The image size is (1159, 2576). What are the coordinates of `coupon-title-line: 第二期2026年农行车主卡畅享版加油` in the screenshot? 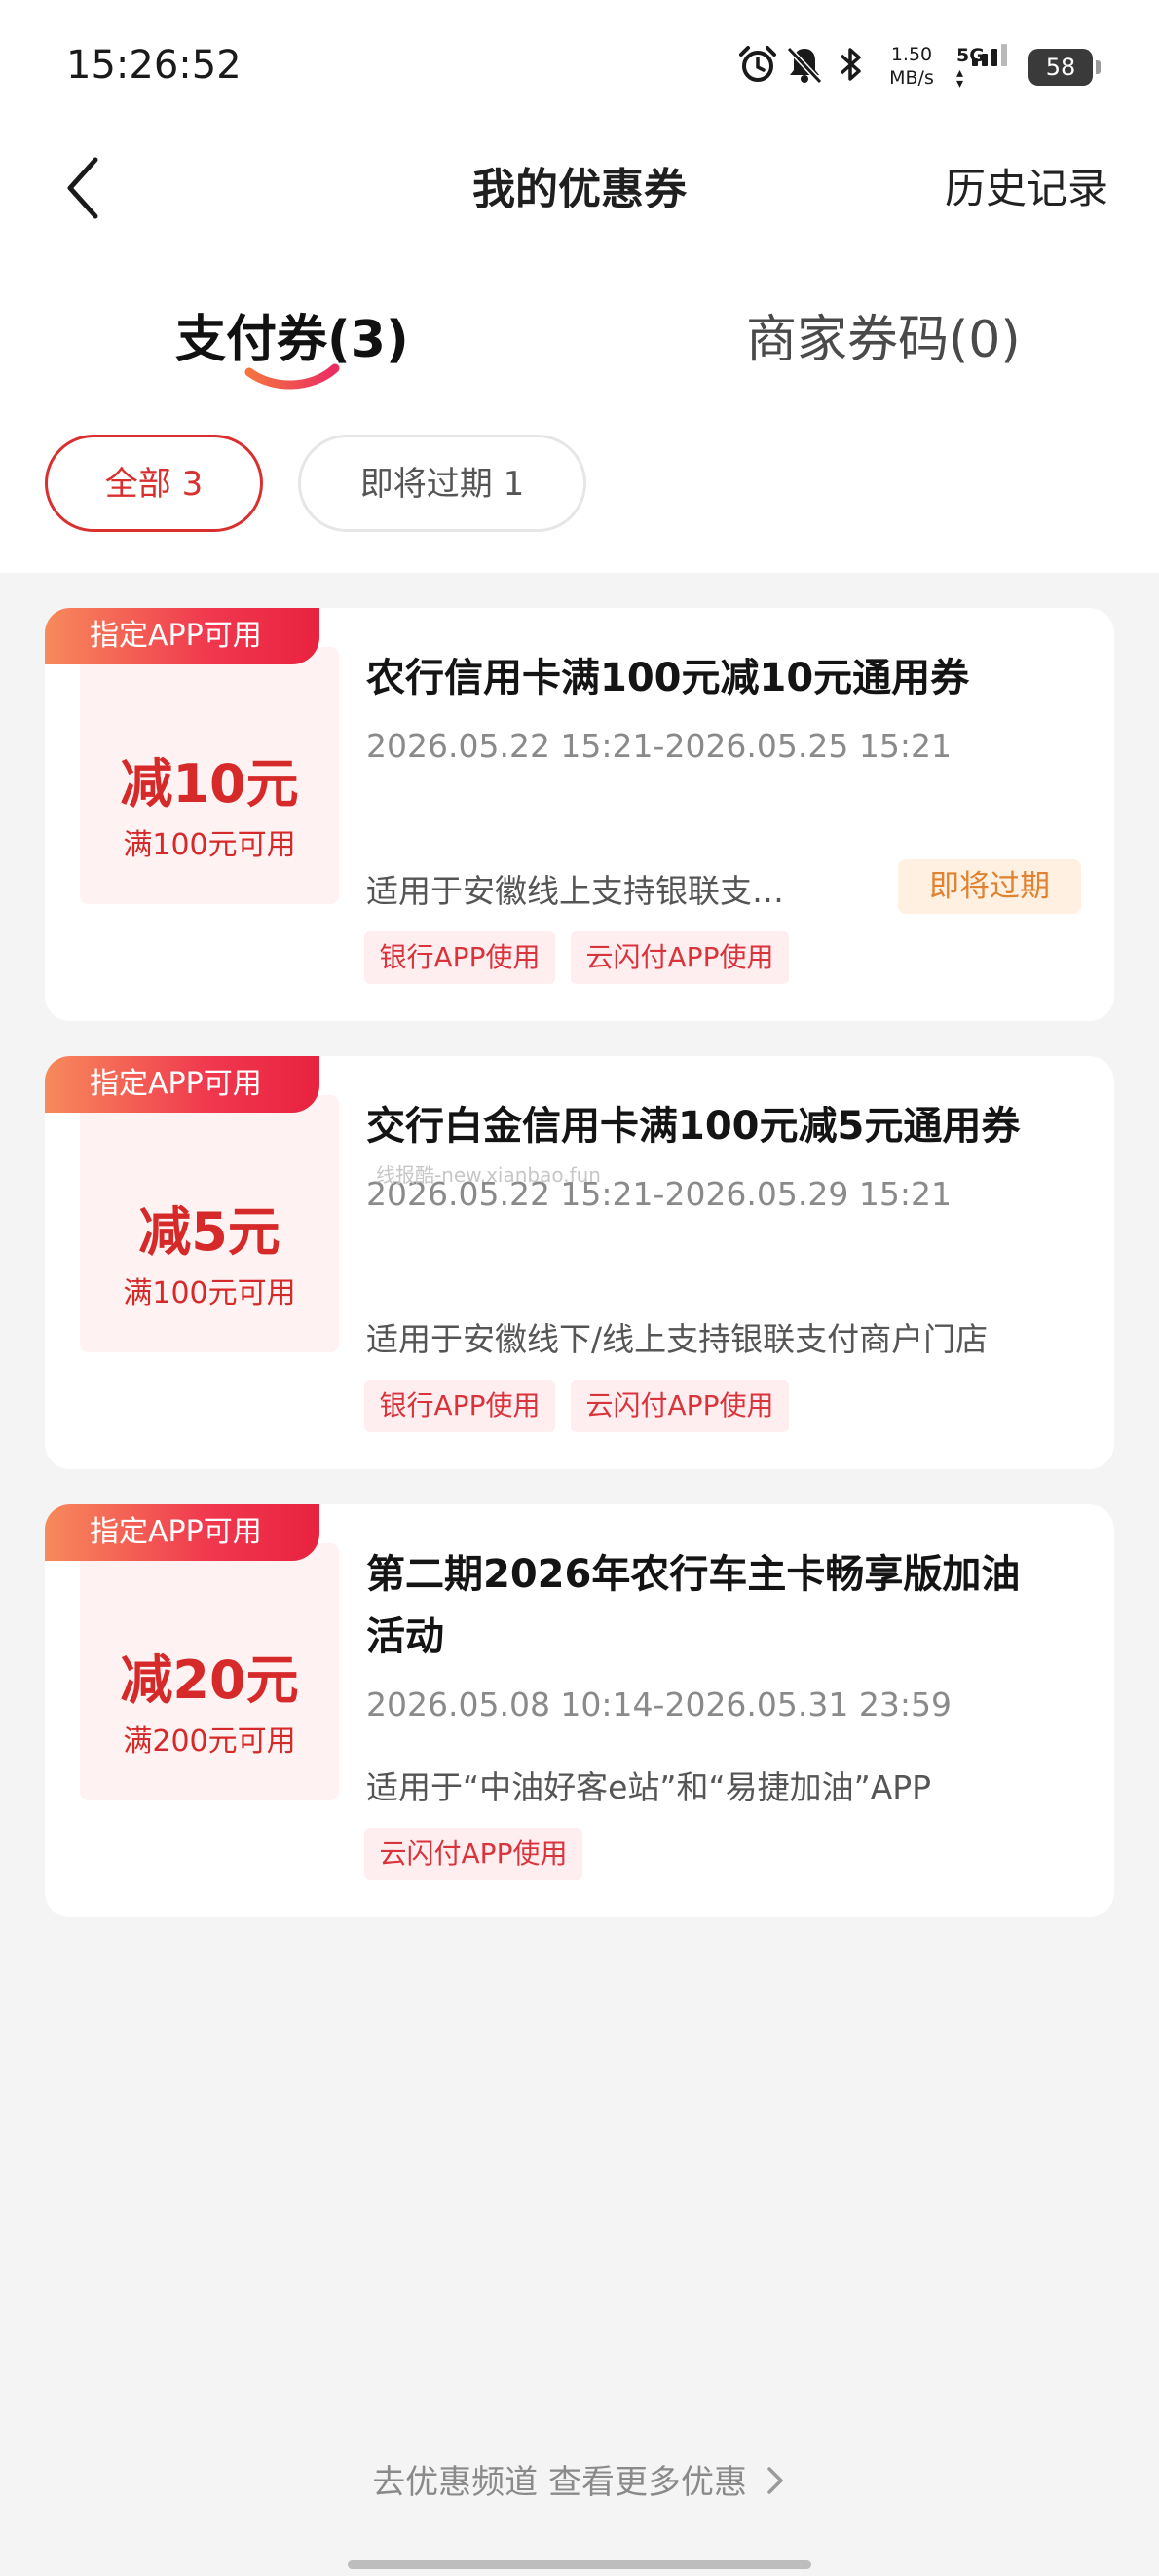 It's located at (693, 1574).